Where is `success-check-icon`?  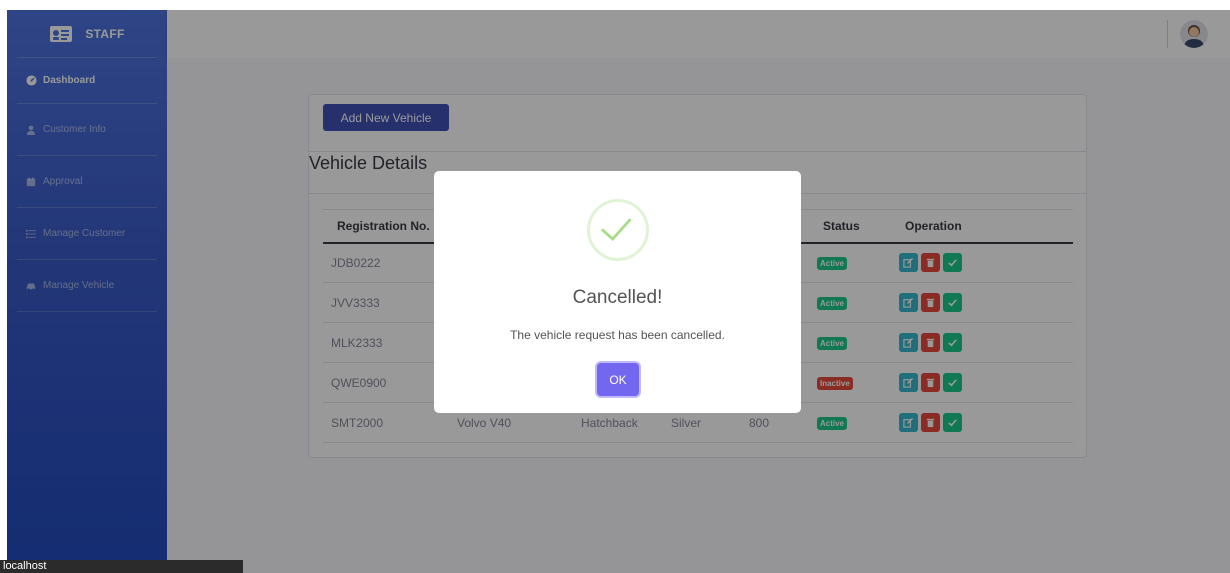 success-check-icon is located at coordinates (618, 230).